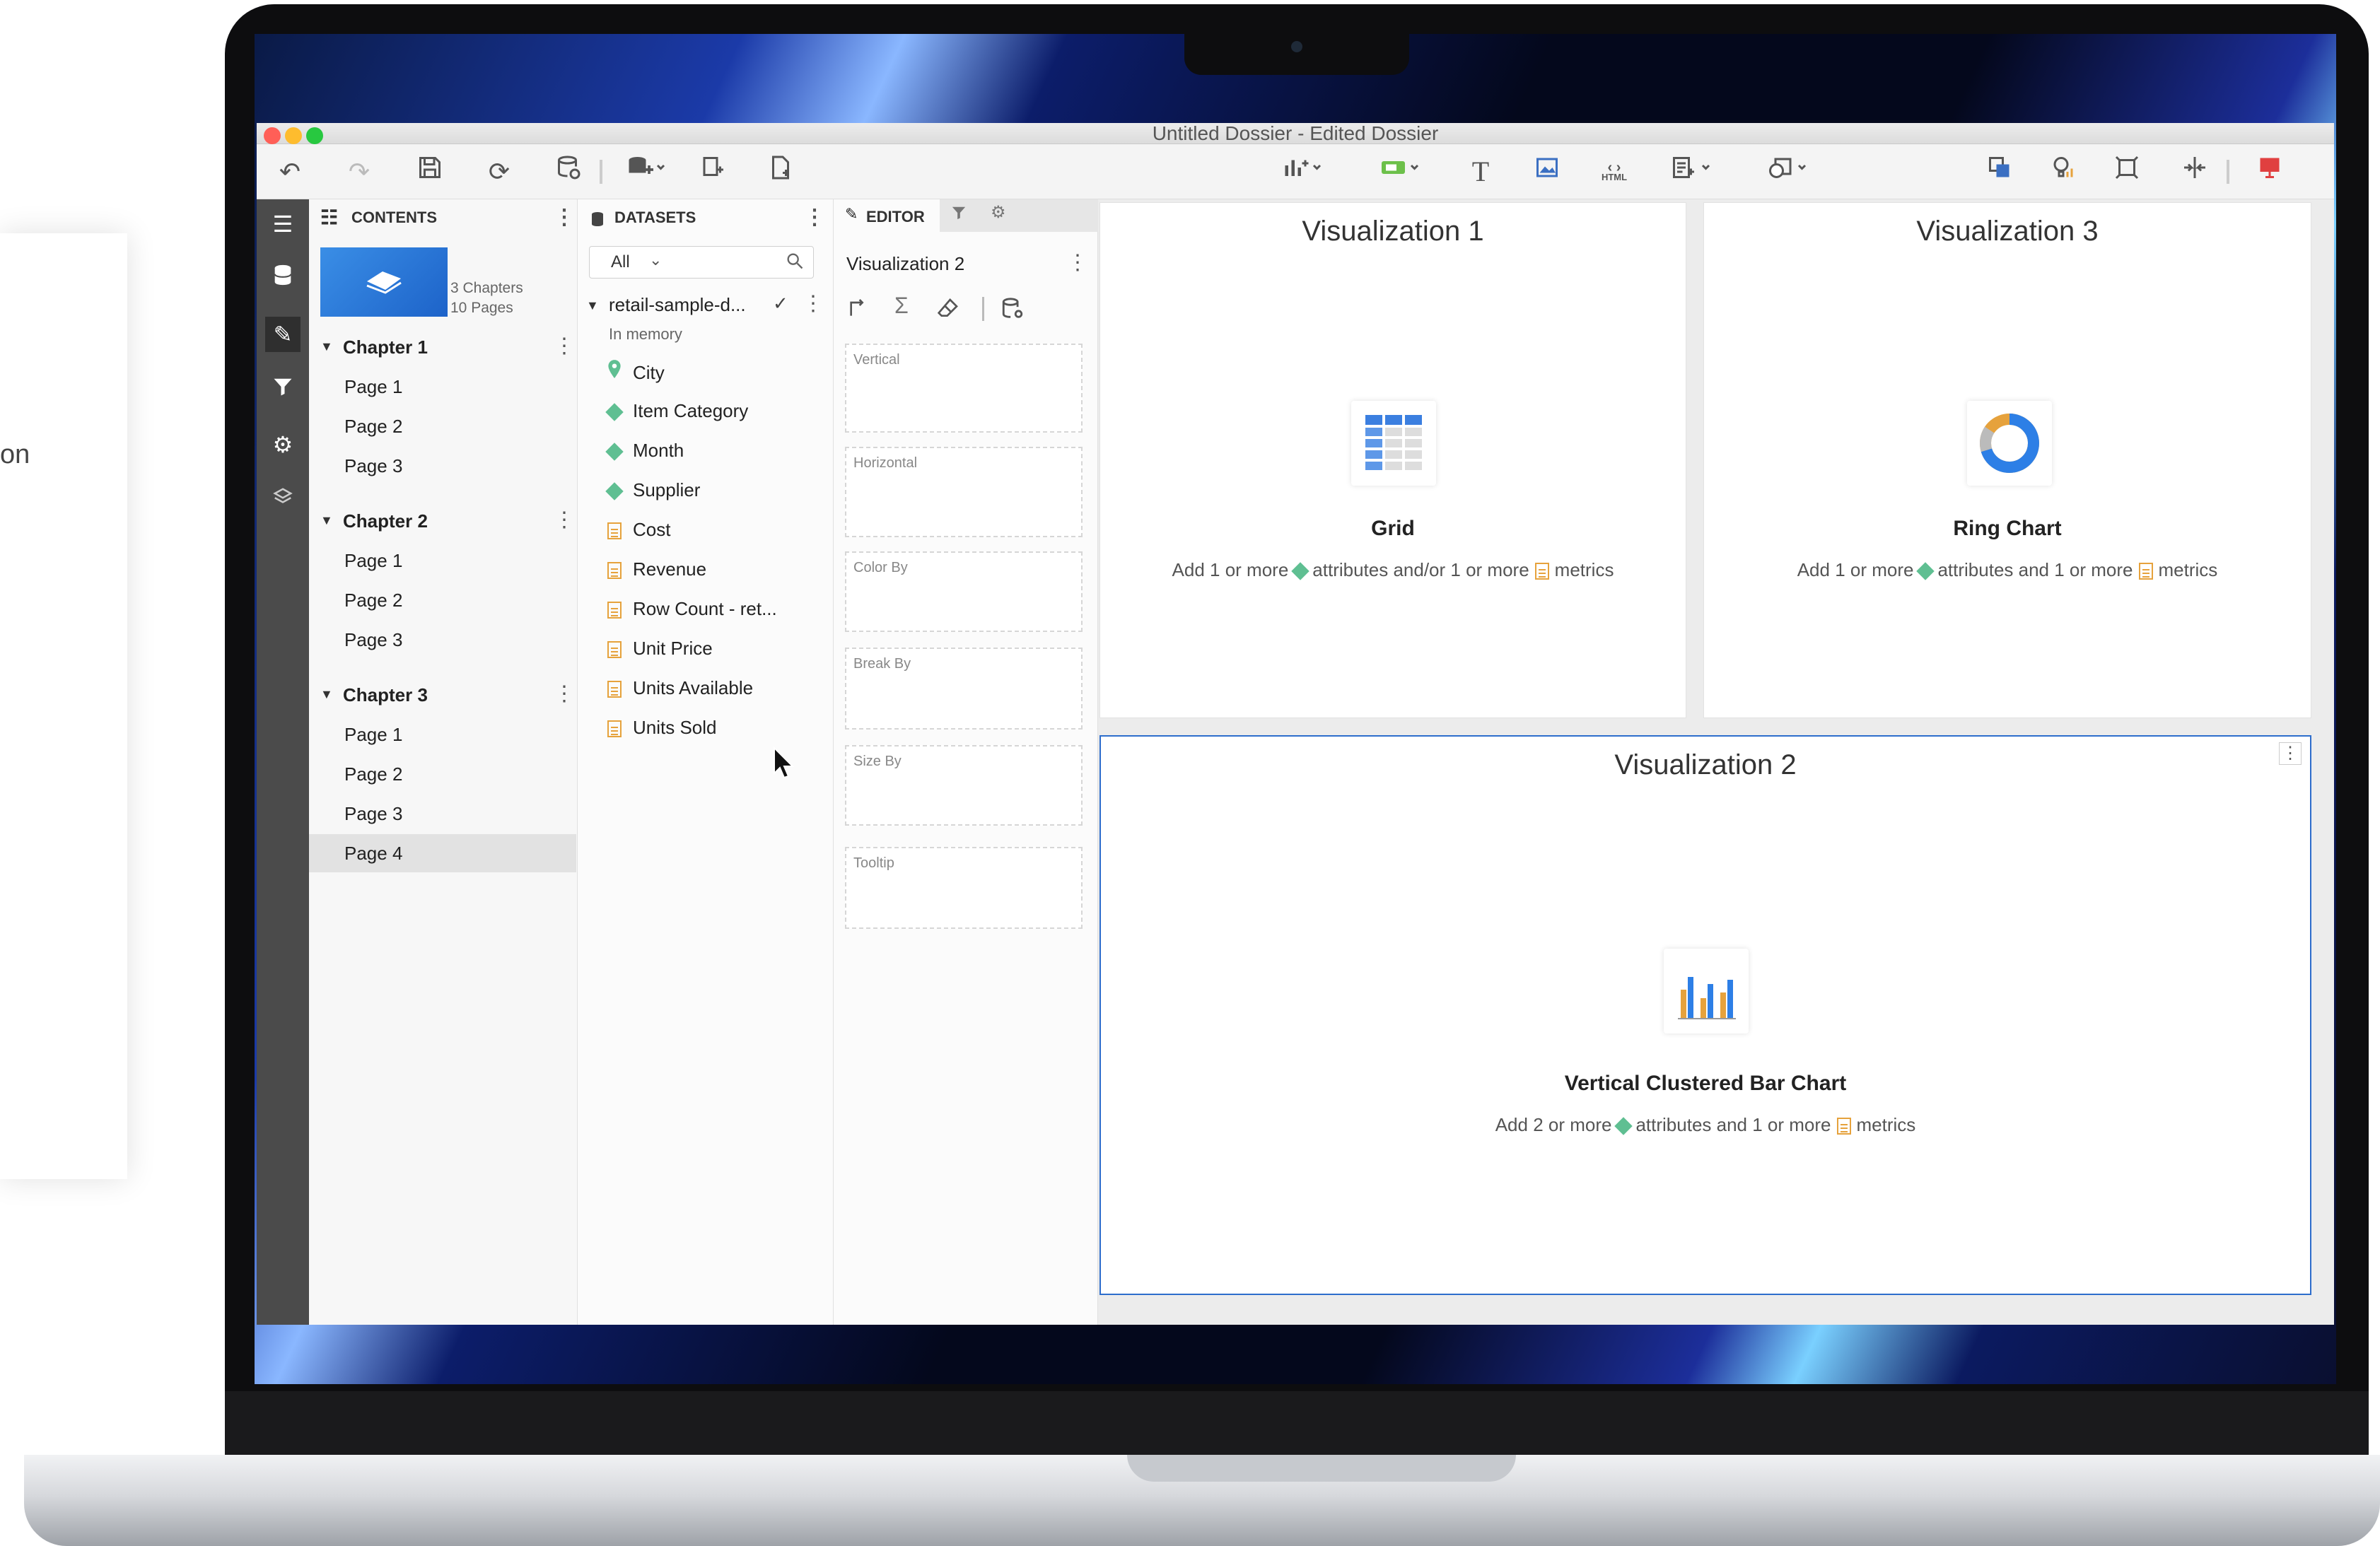 This screenshot has width=2380, height=1546. Describe the element at coordinates (359, 171) in the screenshot. I see `redo-icon: ↷` at that location.